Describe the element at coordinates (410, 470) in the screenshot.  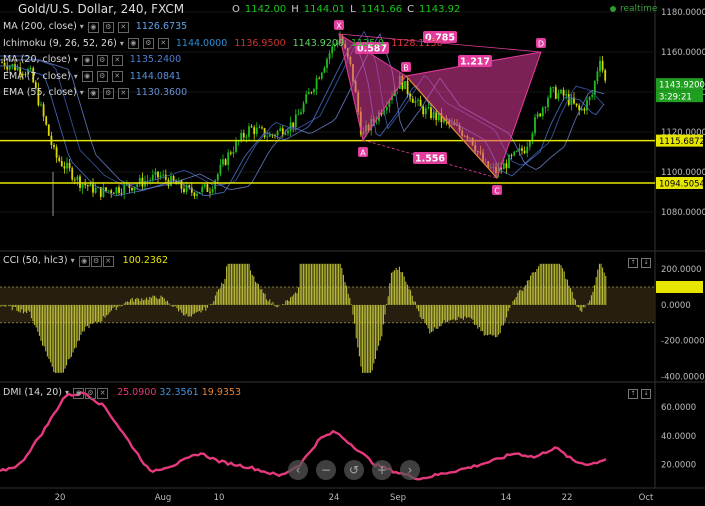
I see `scroll-right-icon: ›` at that location.